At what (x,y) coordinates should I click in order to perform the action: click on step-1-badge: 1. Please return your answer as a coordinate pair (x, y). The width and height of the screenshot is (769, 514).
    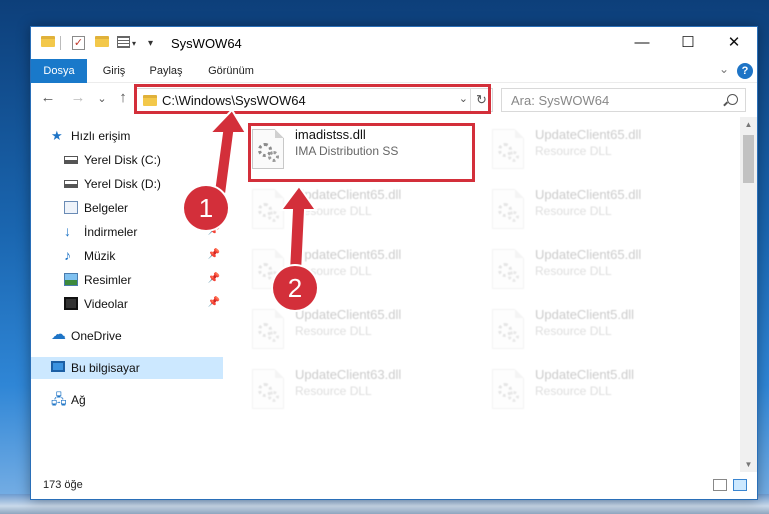
    Looking at the image, I should click on (206, 208).